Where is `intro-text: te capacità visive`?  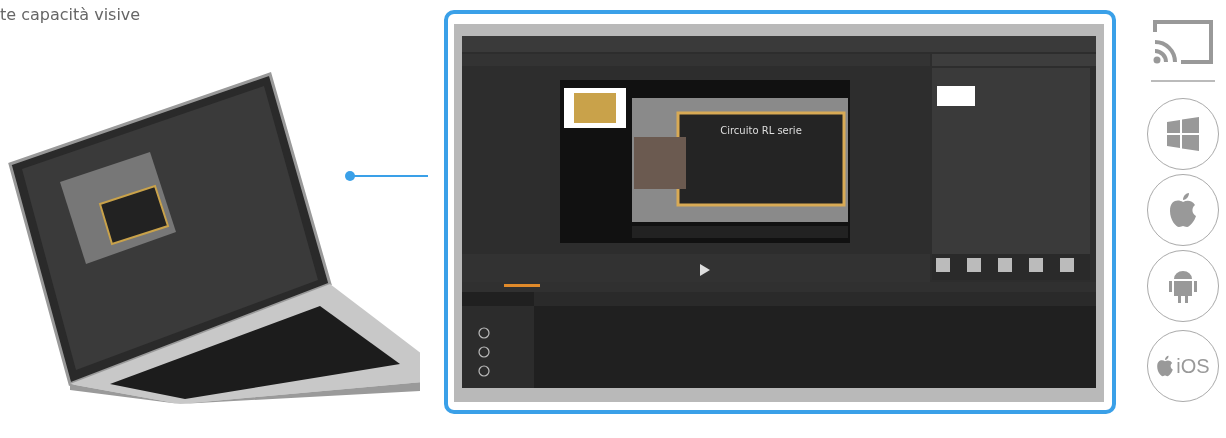 intro-text: te capacità visive is located at coordinates (70, 15).